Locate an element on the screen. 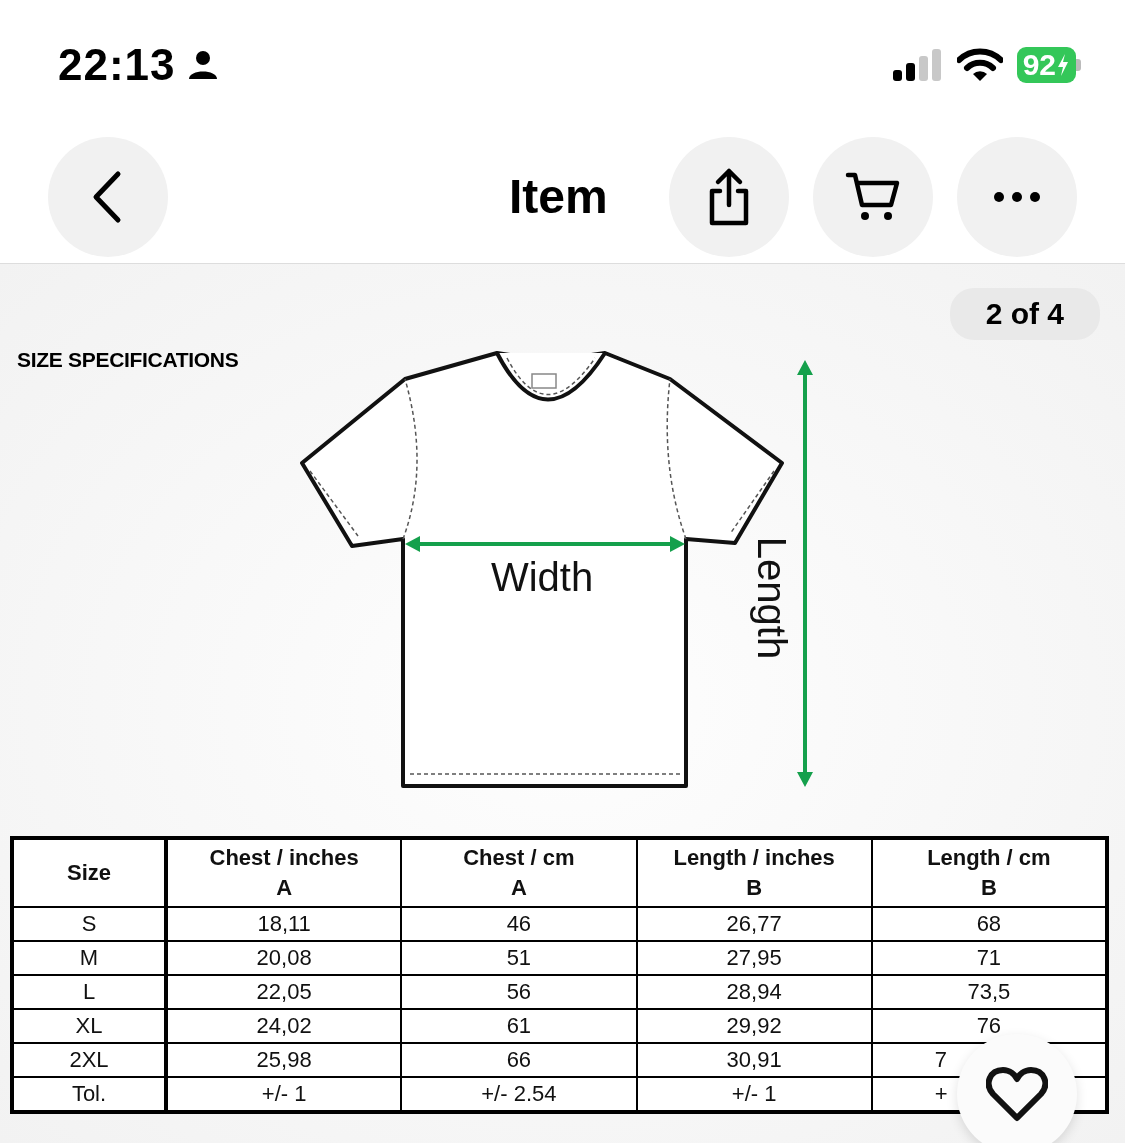 The width and height of the screenshot is (1125, 1143). table-cell: 51 is located at coordinates (519, 958).